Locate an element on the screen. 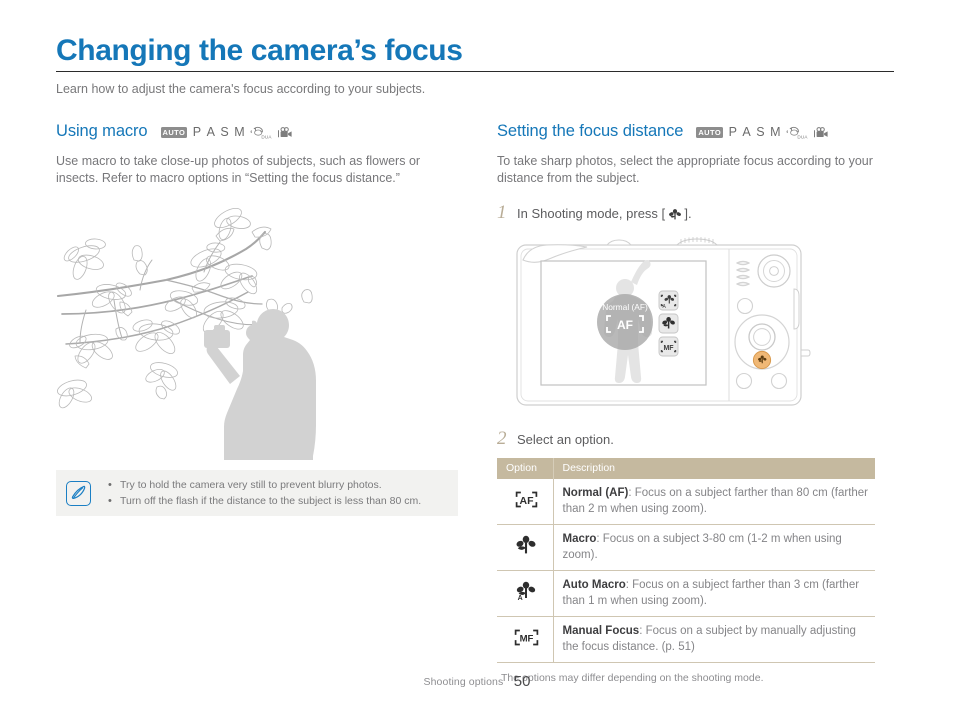 The width and height of the screenshot is (954, 720). option-title: Auto Macro is located at coordinates (594, 585).